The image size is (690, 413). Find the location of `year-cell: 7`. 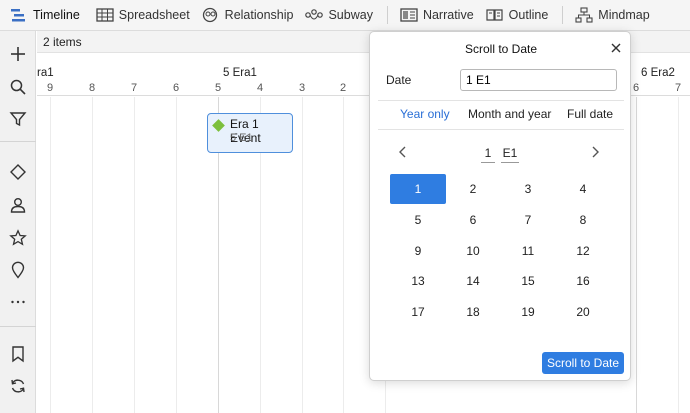

year-cell: 7 is located at coordinates (528, 220).